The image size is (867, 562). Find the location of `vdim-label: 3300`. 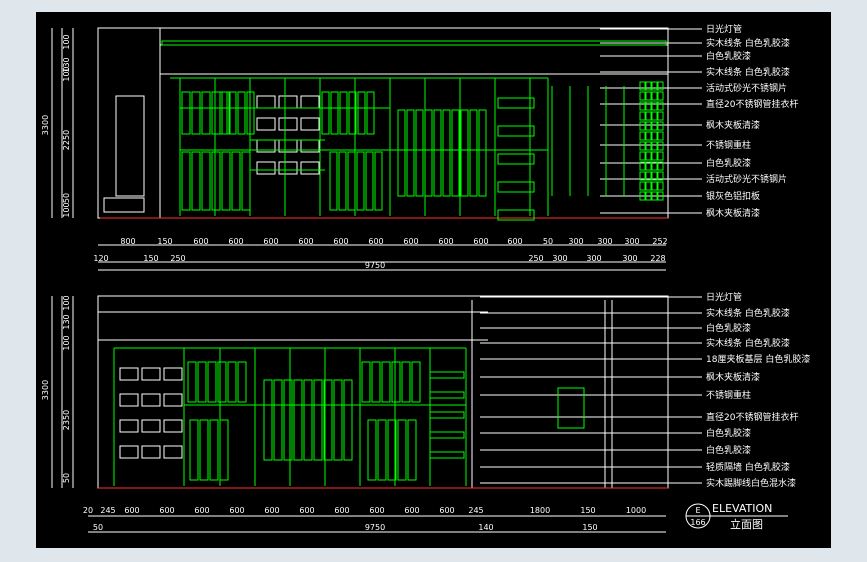

vdim-label: 3300 is located at coordinates (45, 390).